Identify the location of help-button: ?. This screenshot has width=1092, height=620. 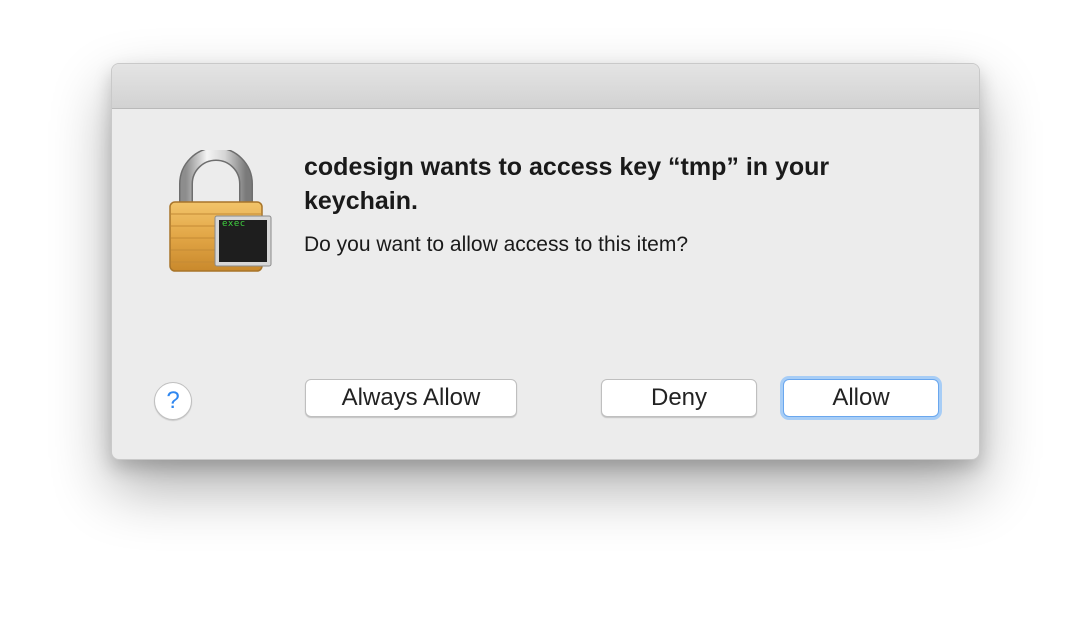
(173, 401).